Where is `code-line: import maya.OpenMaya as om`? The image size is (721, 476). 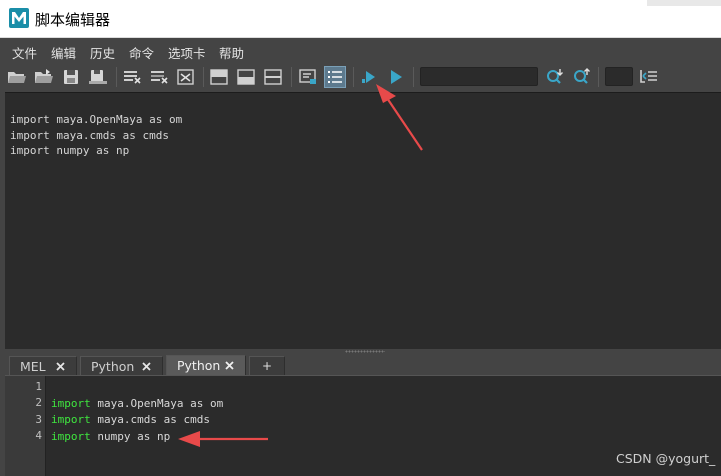
code-line: import maya.OpenMaya as om is located at coordinates (137, 404).